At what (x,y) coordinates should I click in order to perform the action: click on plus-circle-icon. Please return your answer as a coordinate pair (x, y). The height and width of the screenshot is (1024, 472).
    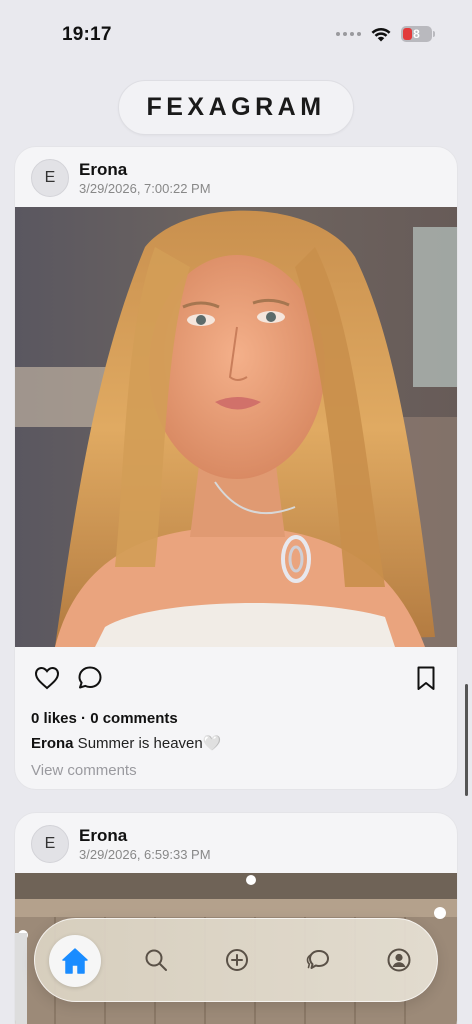
    Looking at the image, I should click on (237, 960).